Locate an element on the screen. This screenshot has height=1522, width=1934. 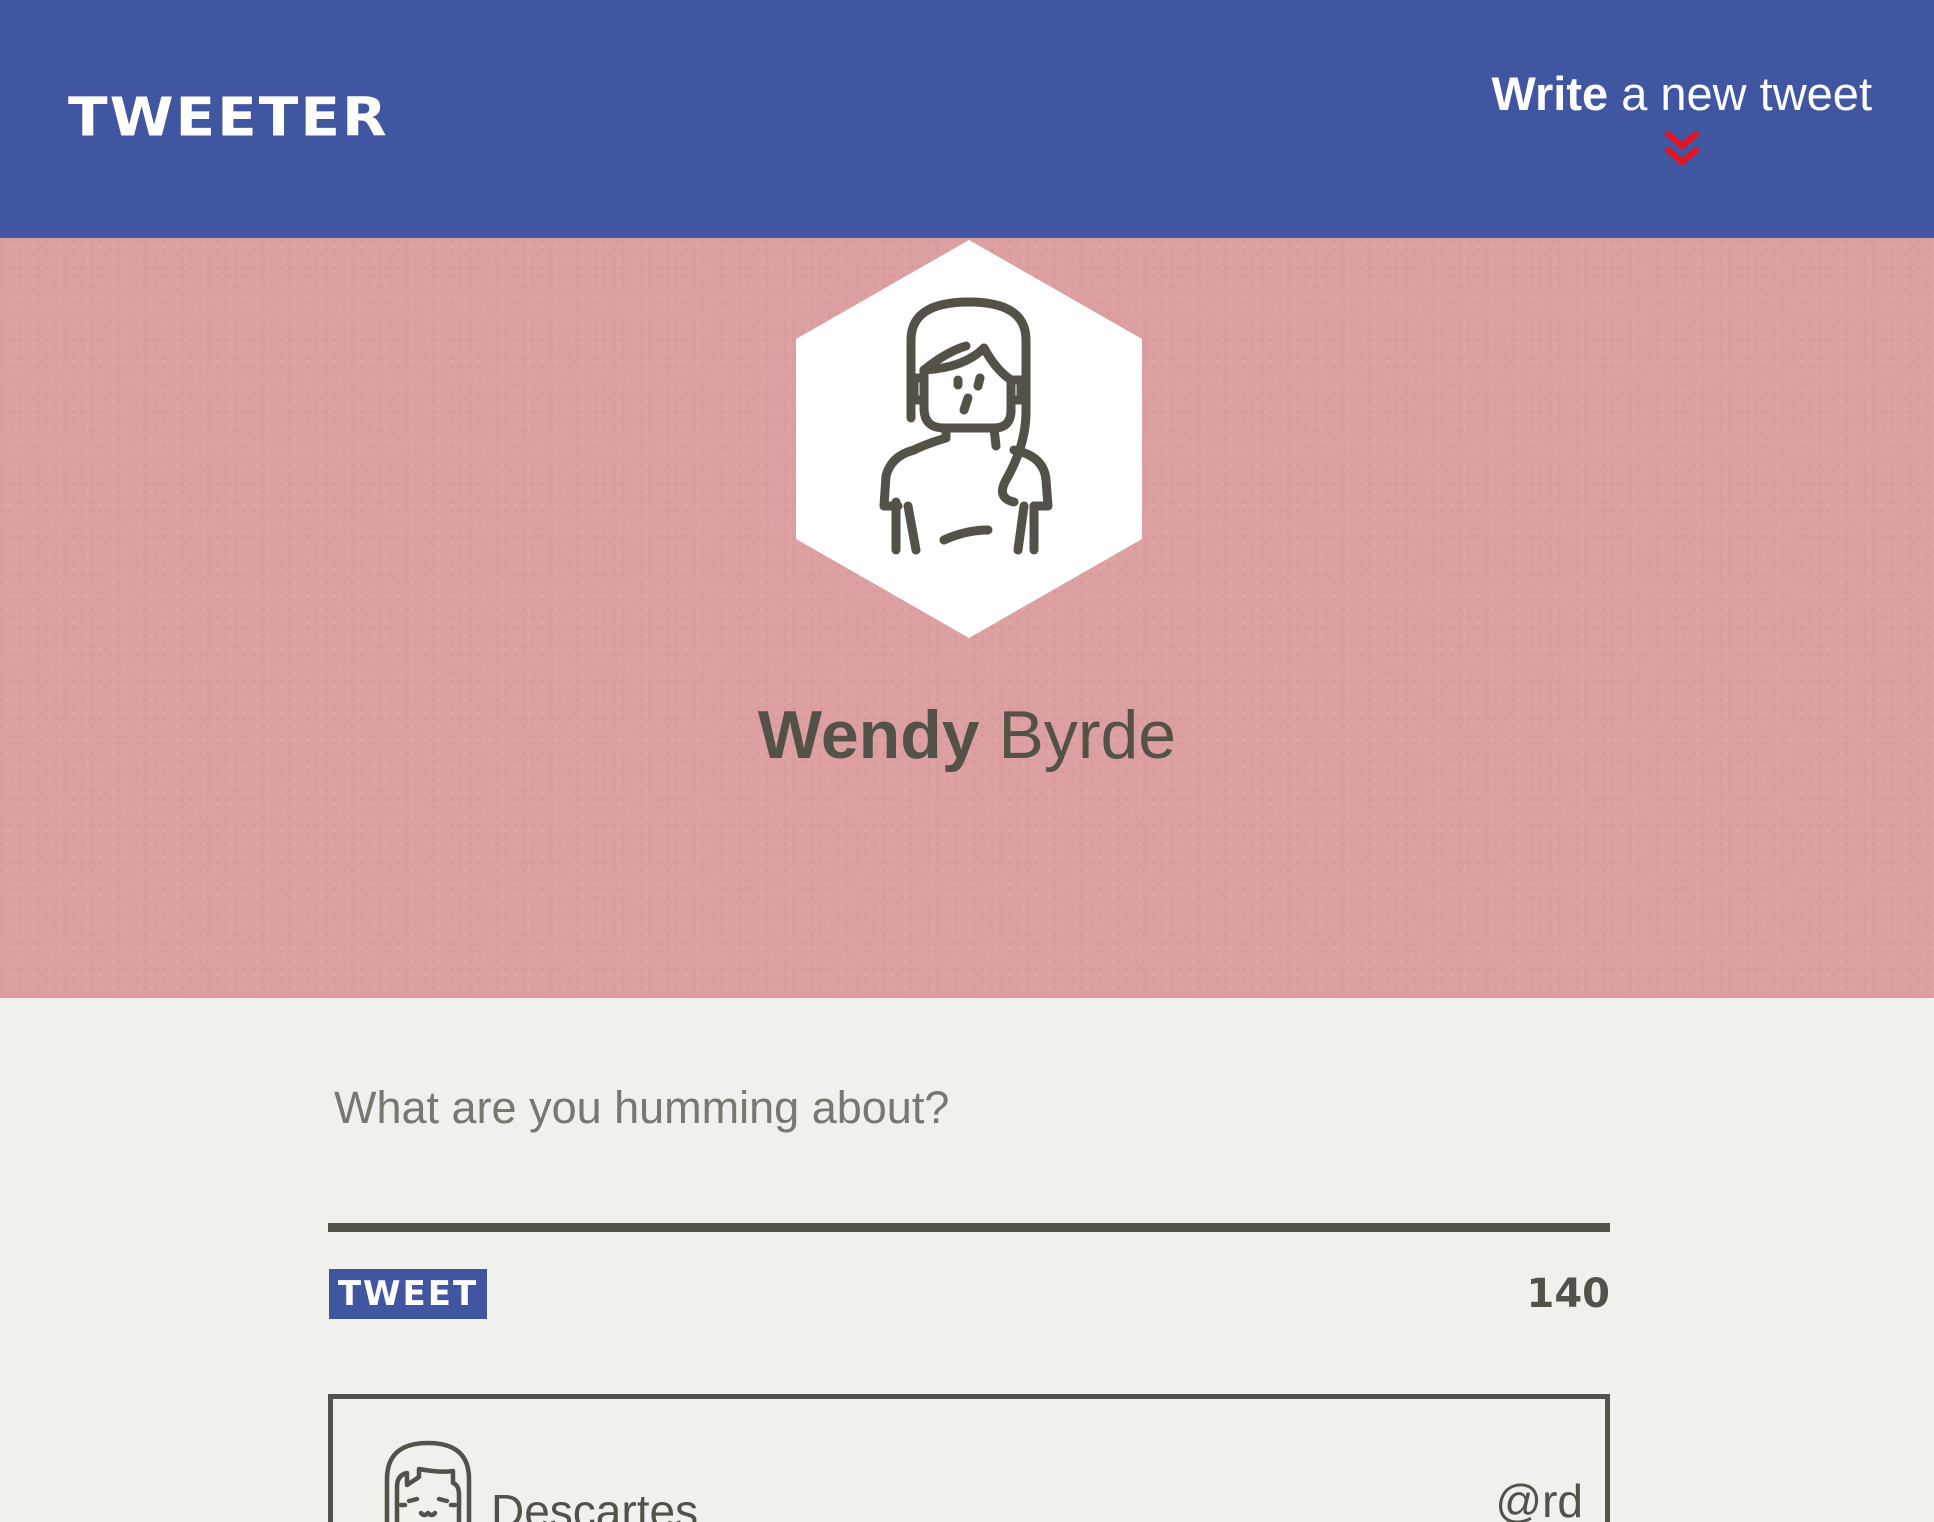
character-counter: 140 is located at coordinates (1568, 1294).